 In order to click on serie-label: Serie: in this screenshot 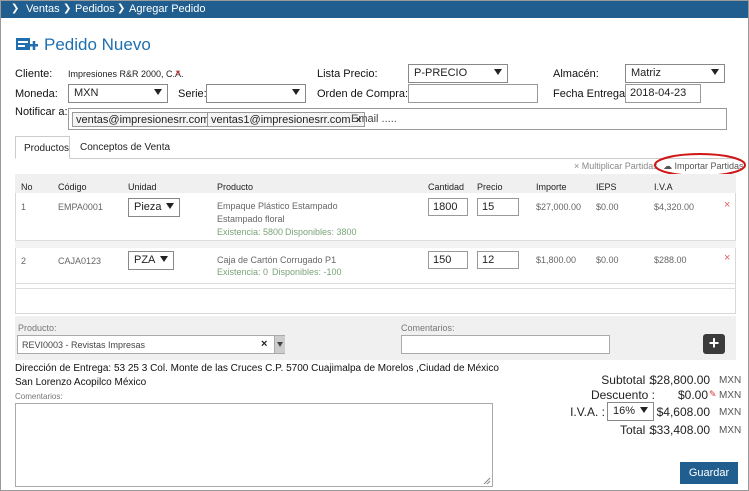, I will do `click(192, 94)`.